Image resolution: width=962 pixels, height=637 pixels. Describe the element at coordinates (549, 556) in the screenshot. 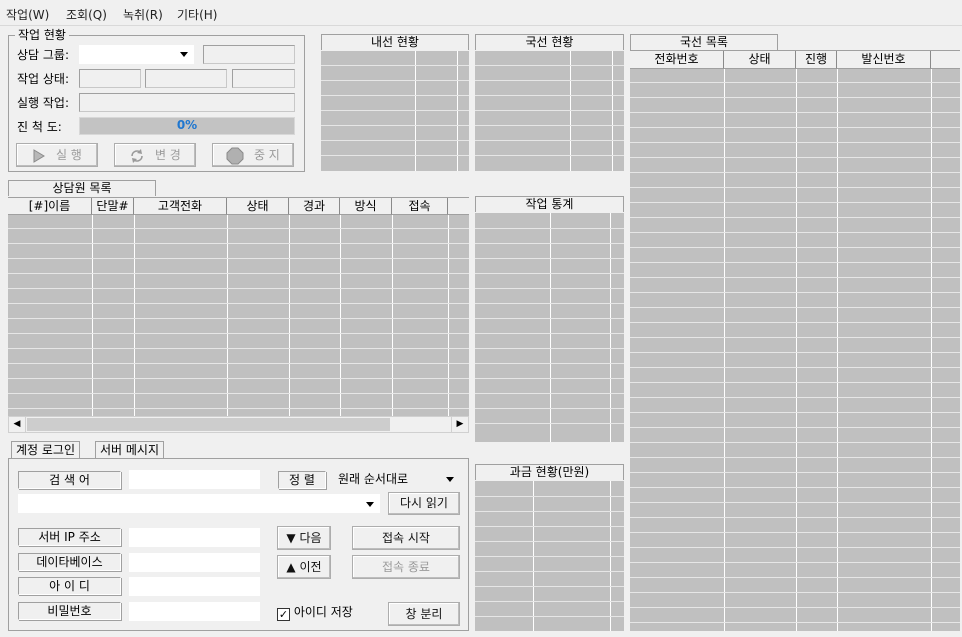

I see `billing-grid` at that location.